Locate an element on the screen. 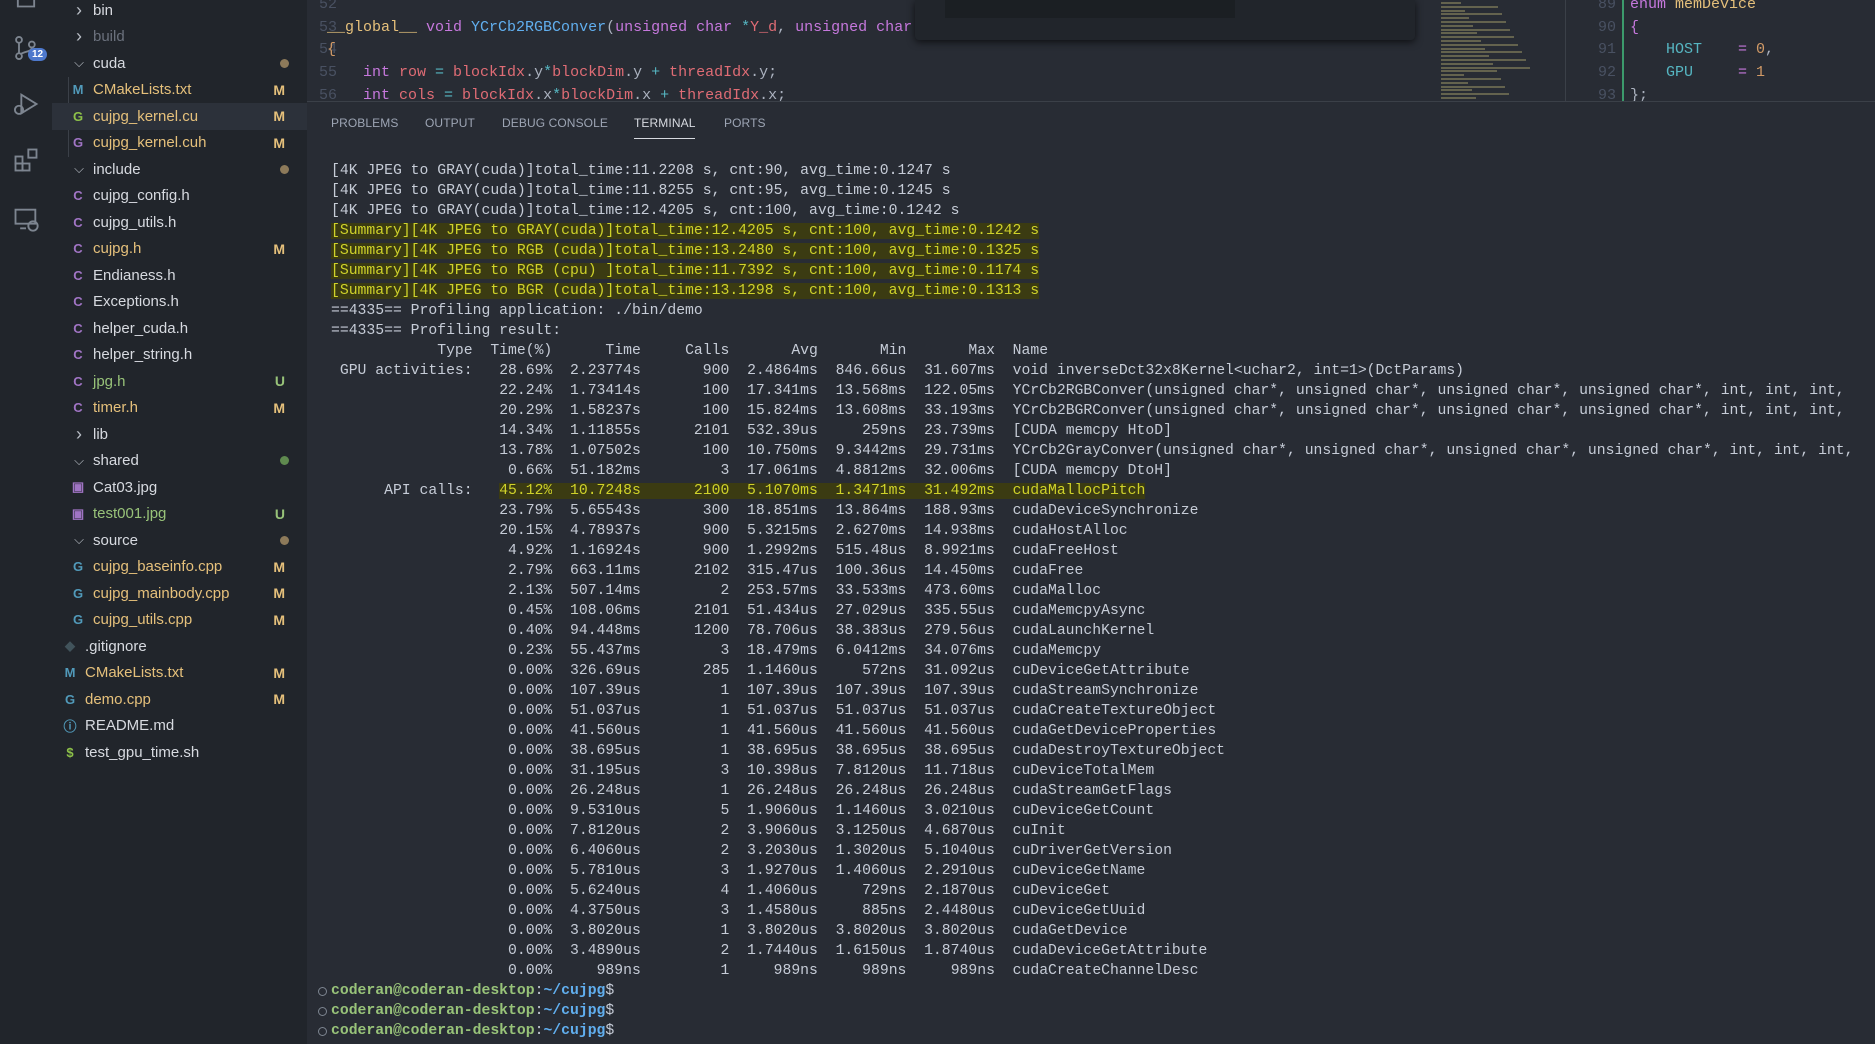  file-item: C Endianess.h is located at coordinates (179, 275).